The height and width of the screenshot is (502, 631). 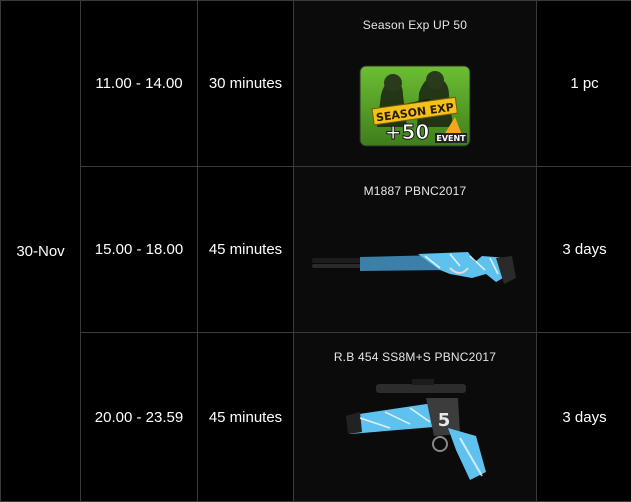 I want to click on time-cell: 15.00 - 18.00, so click(x=139, y=250).